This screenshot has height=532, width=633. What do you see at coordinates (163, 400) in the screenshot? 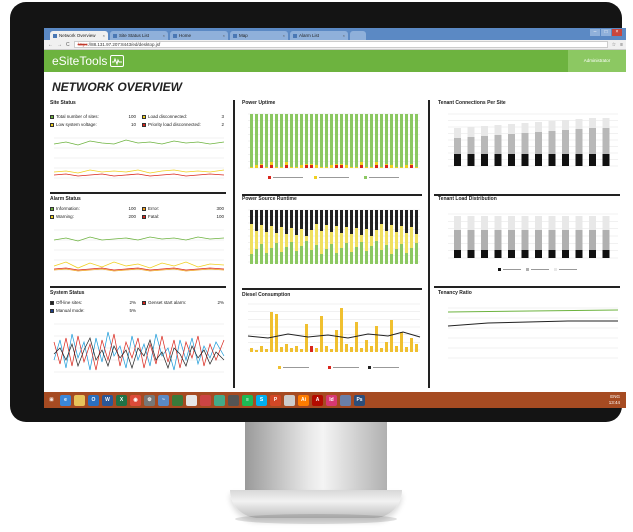
I see `pulse-icon: ~` at bounding box center [163, 400].